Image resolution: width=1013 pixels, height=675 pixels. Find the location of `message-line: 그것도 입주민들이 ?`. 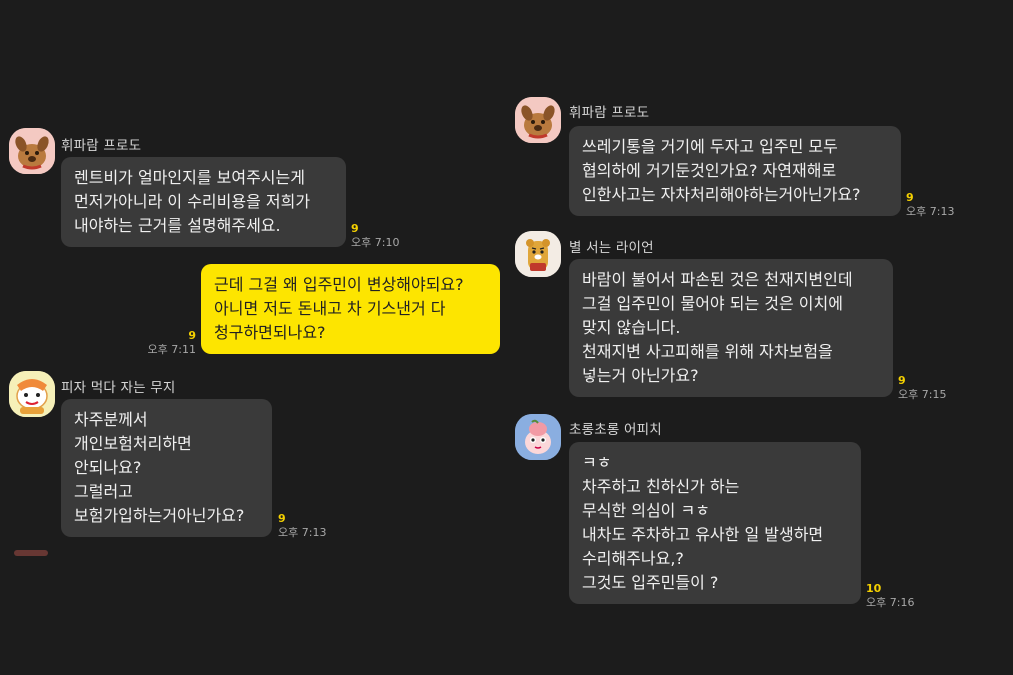

message-line: 그것도 입주민들이 ? is located at coordinates (650, 582).